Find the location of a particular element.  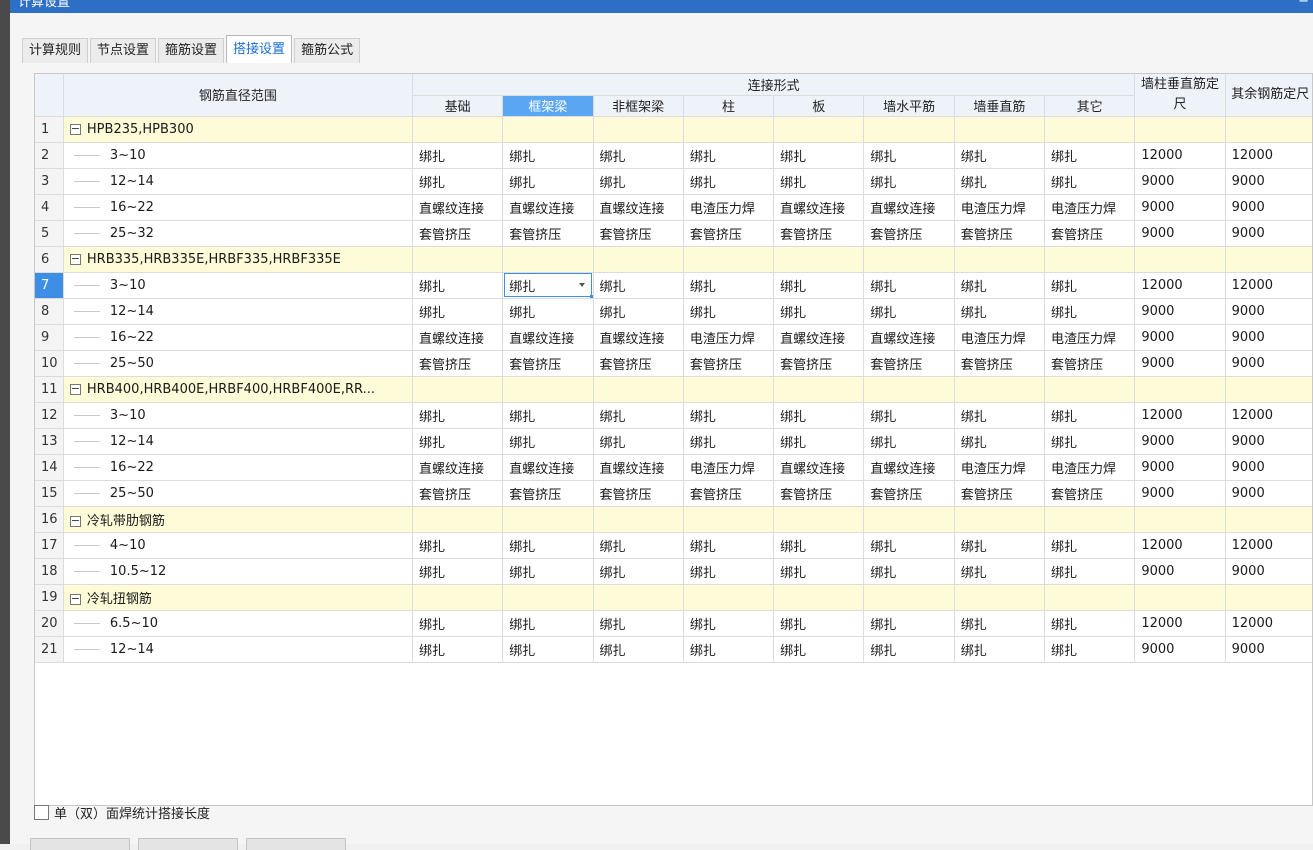

dropdown-arrow-icon is located at coordinates (581, 284).